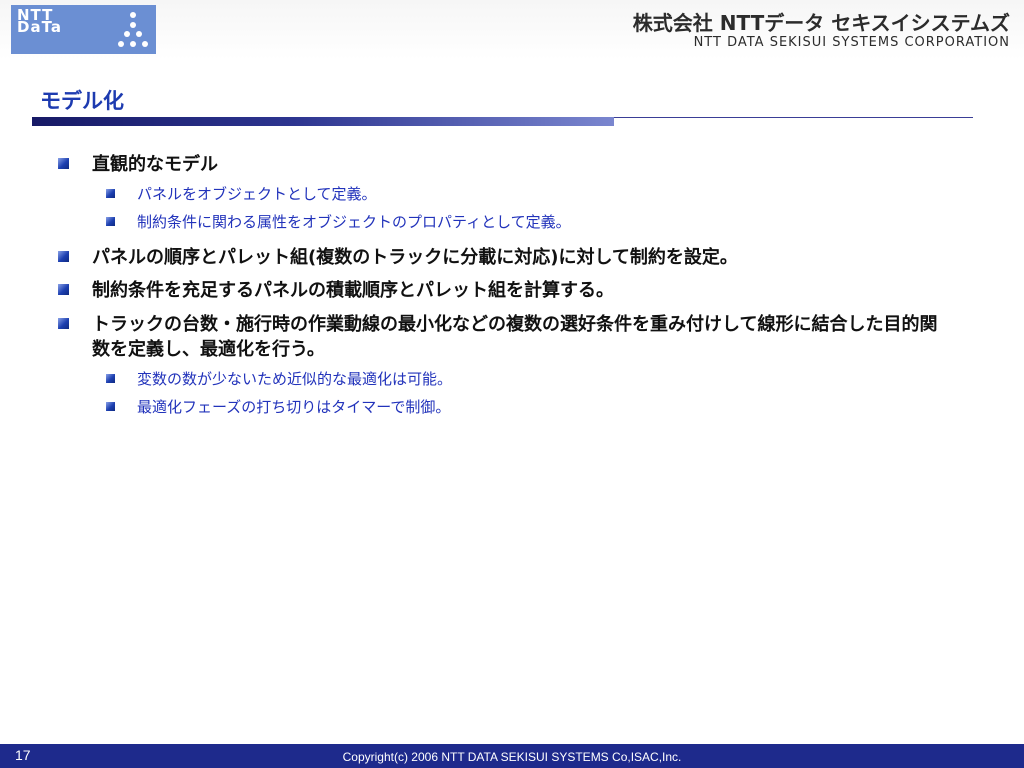 The width and height of the screenshot is (1024, 768). Describe the element at coordinates (354, 222) in the screenshot. I see `sub-bullet-item: 制約条件に関わる属性をオブジェクトのプロパティとして定義。` at that location.